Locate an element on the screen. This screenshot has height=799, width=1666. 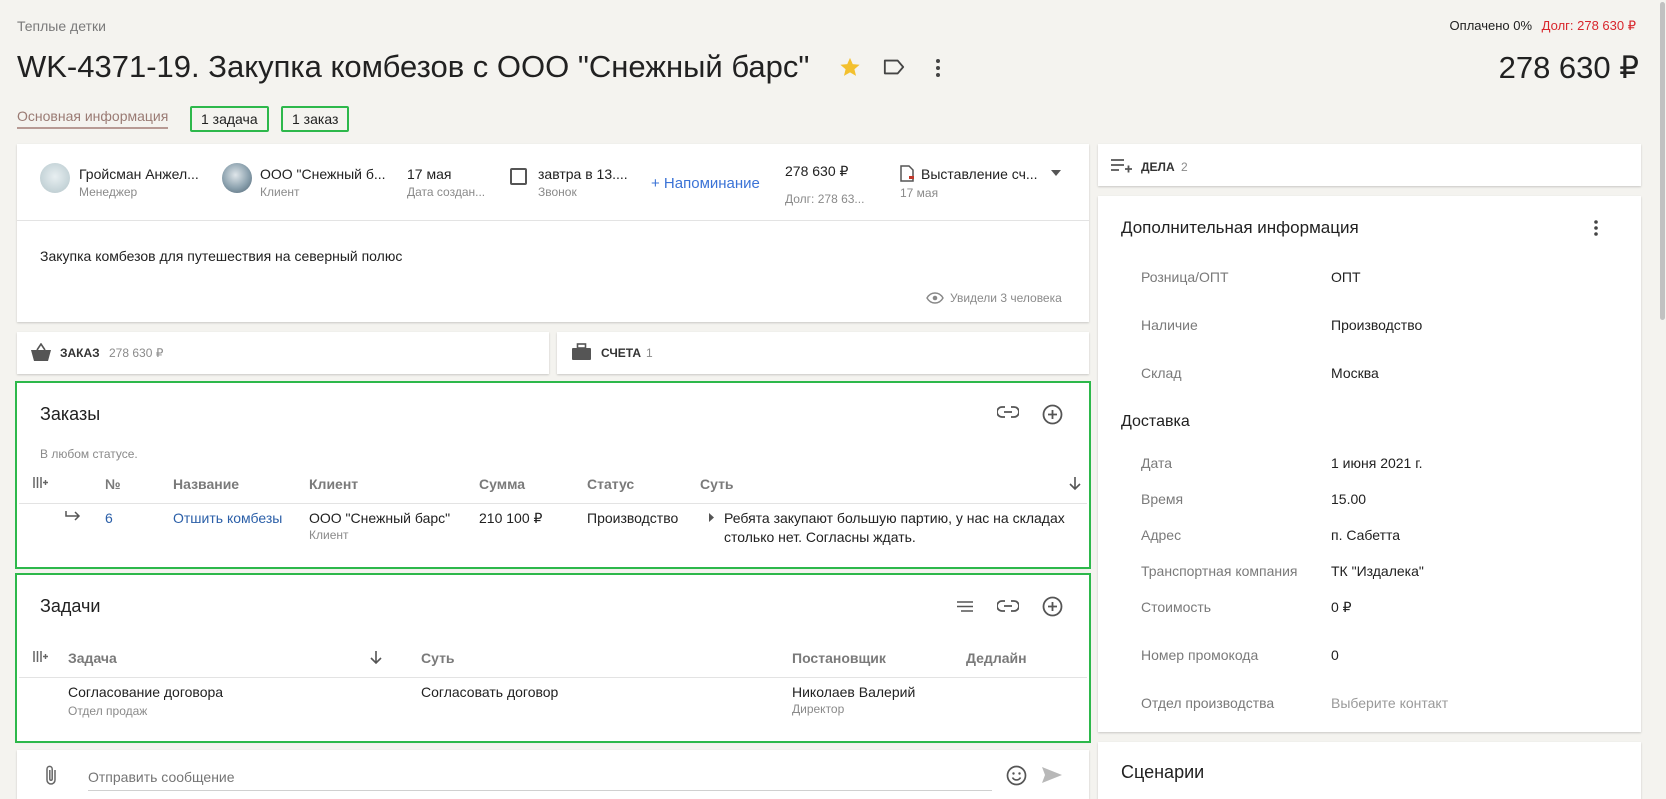
delivery-title: Доставка is located at coordinates (1155, 421).